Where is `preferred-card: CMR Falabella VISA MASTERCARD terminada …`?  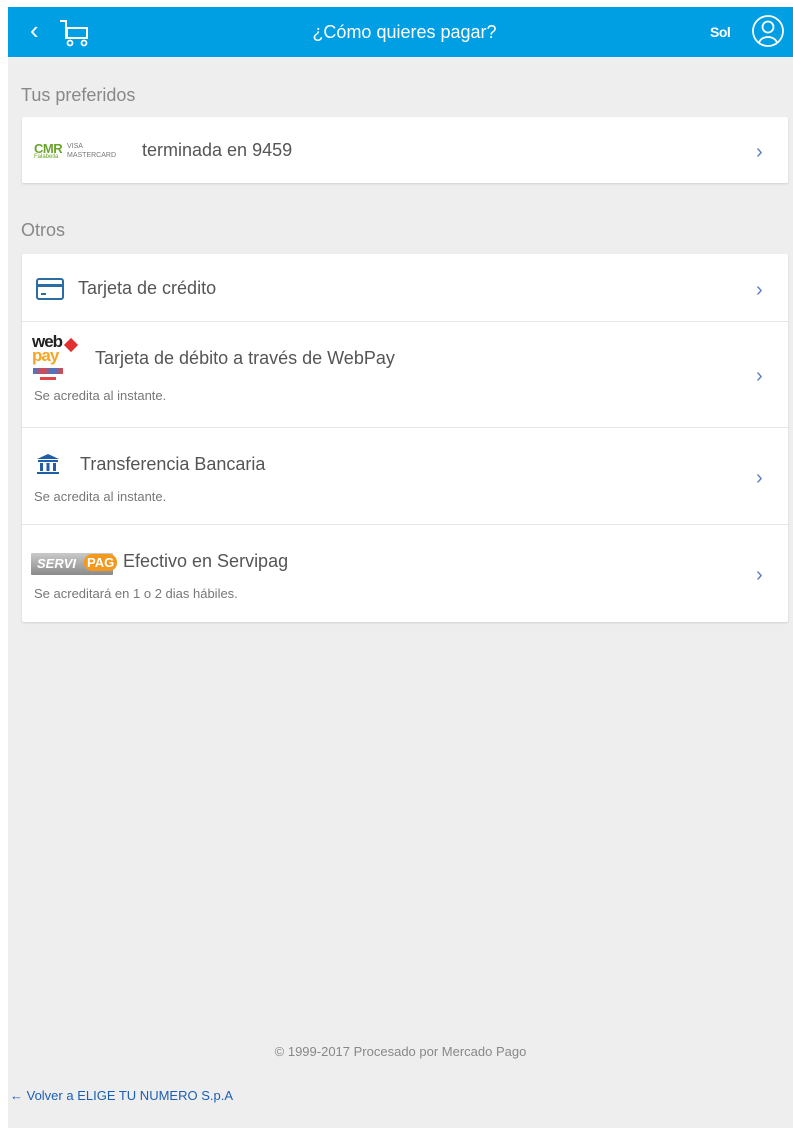
preferred-card: CMR Falabella VISA MASTERCARD terminada … is located at coordinates (405, 150).